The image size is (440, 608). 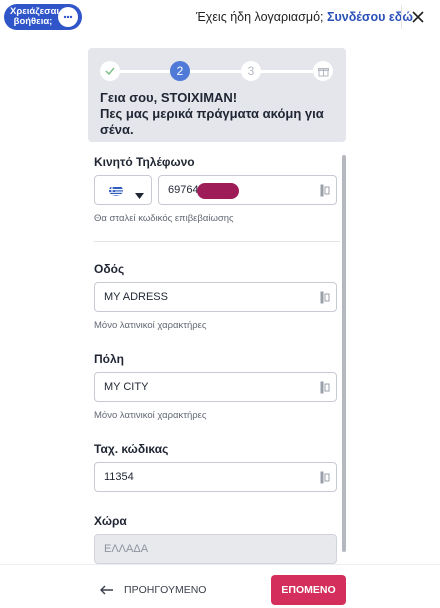 I want to click on city-hint: Μόνο λατινικοί χαρακτήρες, so click(x=150, y=415).